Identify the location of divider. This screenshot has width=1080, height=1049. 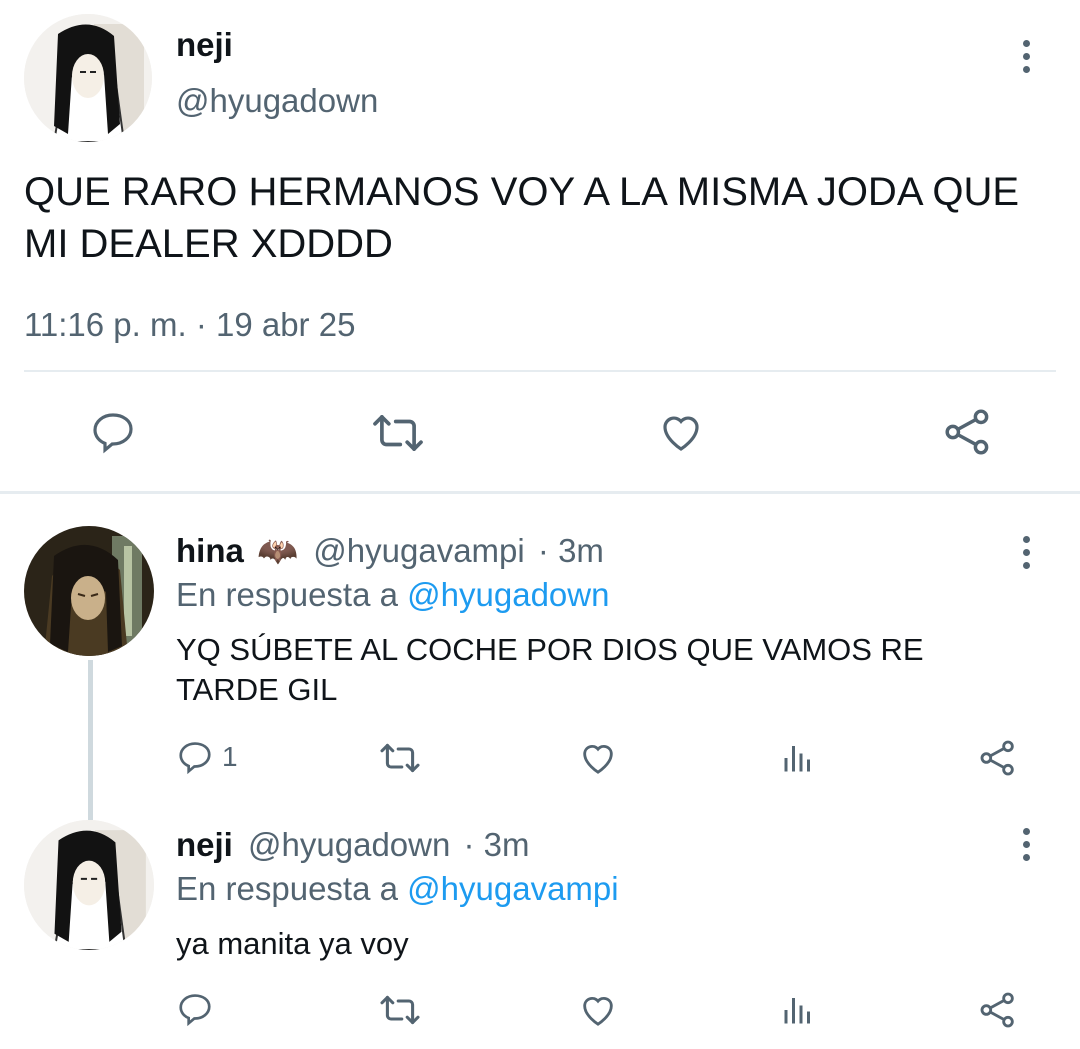
(540, 371).